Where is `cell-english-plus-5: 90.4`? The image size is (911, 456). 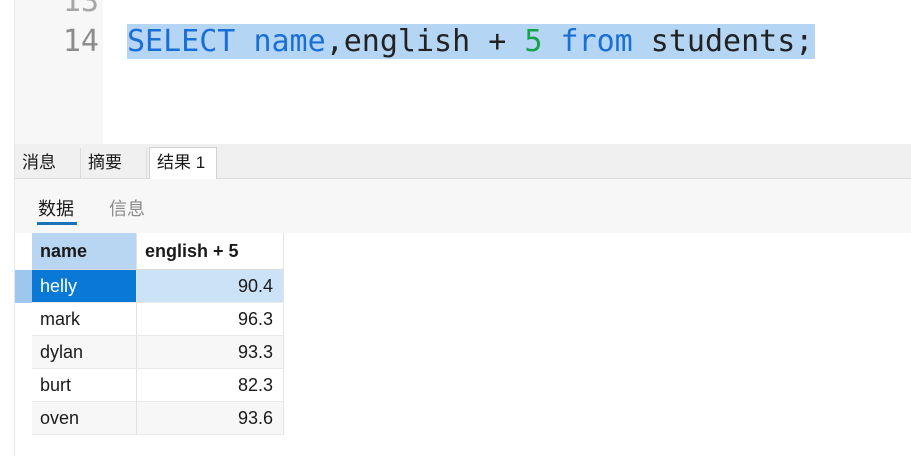 cell-english-plus-5: 90.4 is located at coordinates (210, 286).